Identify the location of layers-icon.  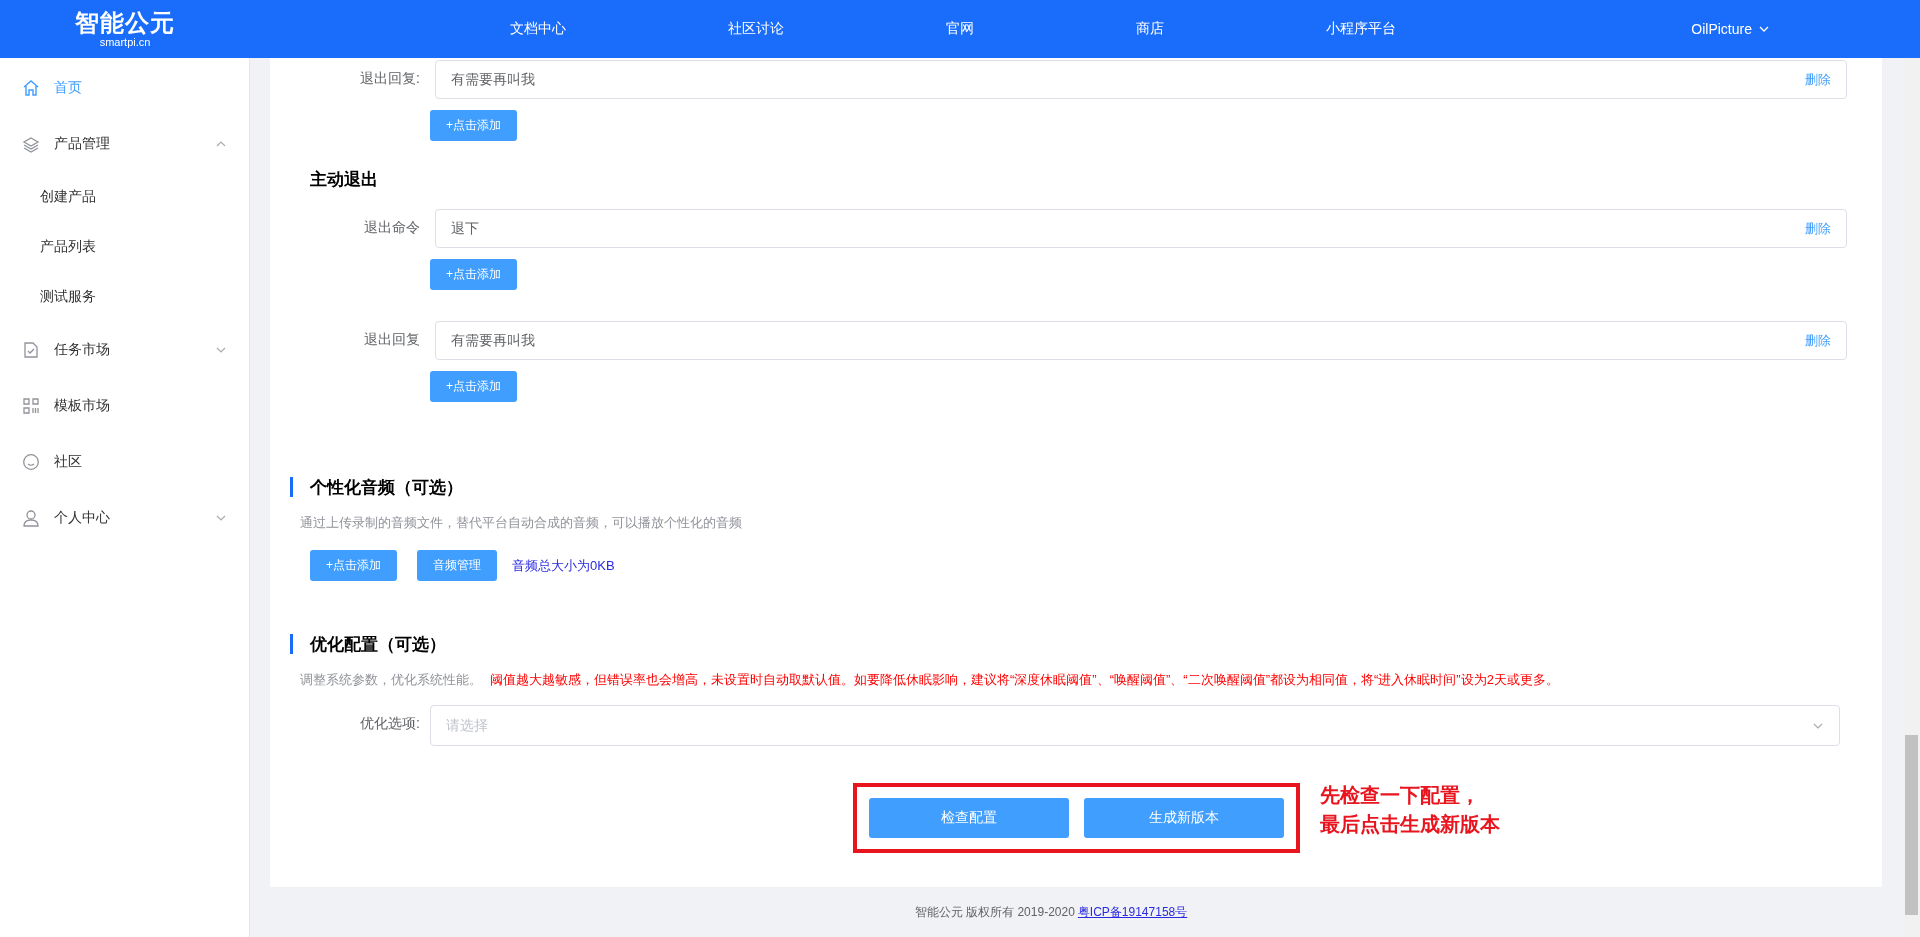
(31, 144).